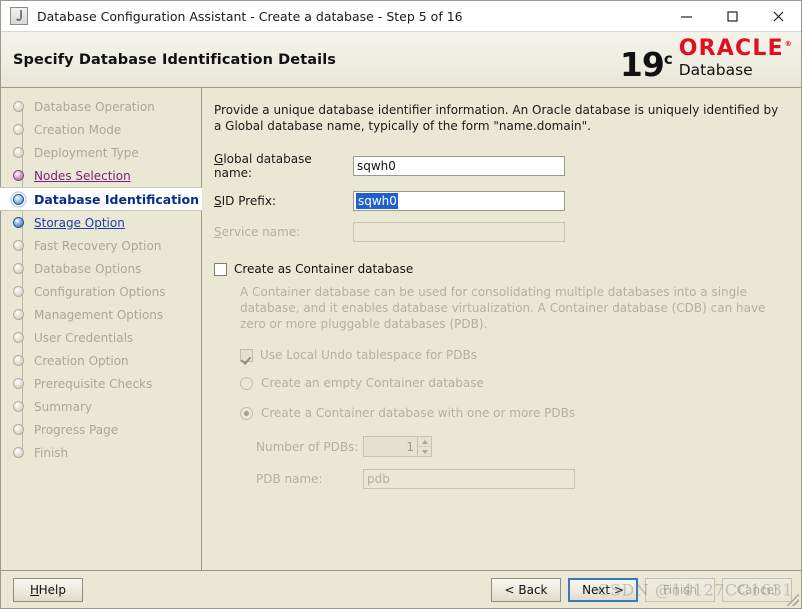  I want to click on page-title: Specify Database Identification Details, so click(175, 59).